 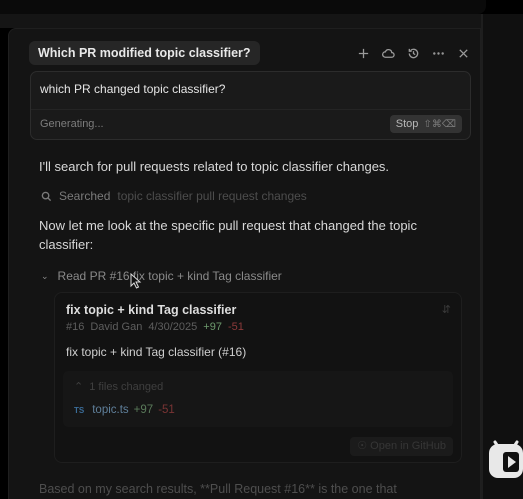 I want to click on plus-icon, so click(x=363, y=53).